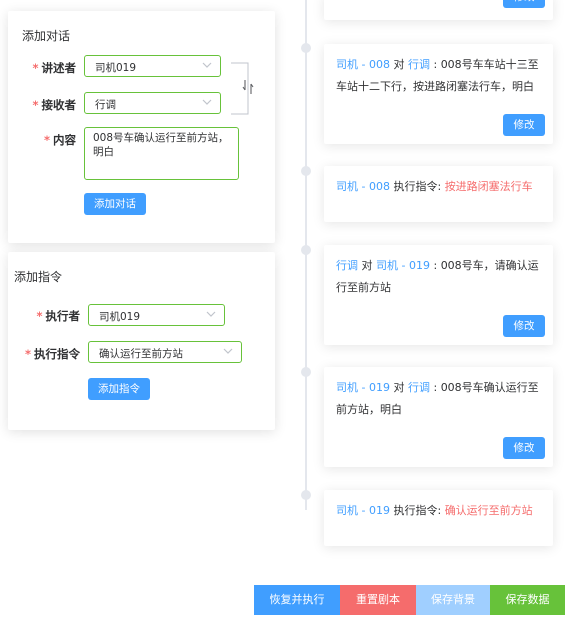 This screenshot has height=621, width=569. I want to click on command-select: 确认运行至前方站, so click(165, 352).